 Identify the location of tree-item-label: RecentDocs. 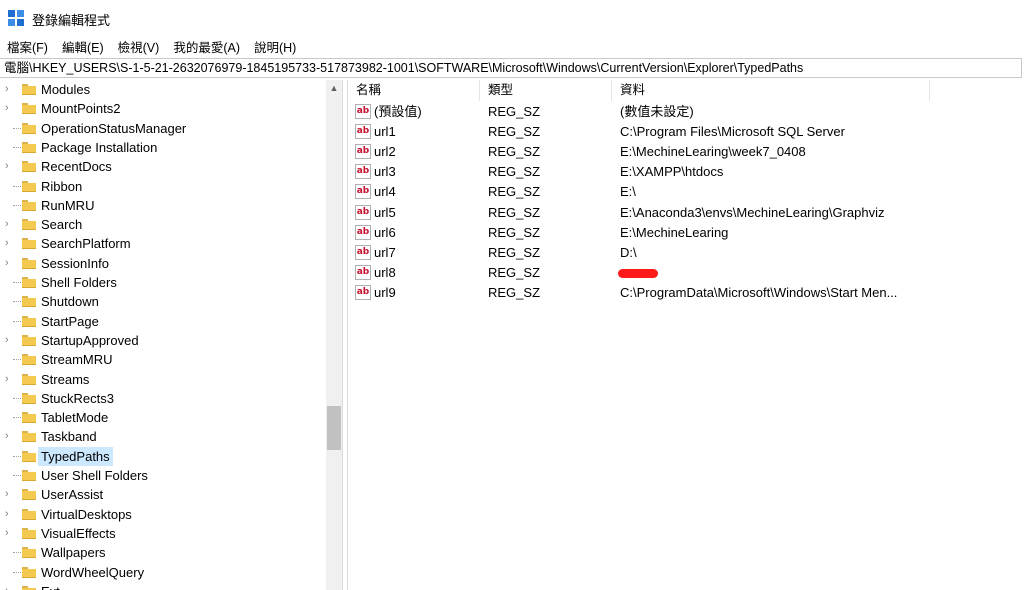
(76, 167).